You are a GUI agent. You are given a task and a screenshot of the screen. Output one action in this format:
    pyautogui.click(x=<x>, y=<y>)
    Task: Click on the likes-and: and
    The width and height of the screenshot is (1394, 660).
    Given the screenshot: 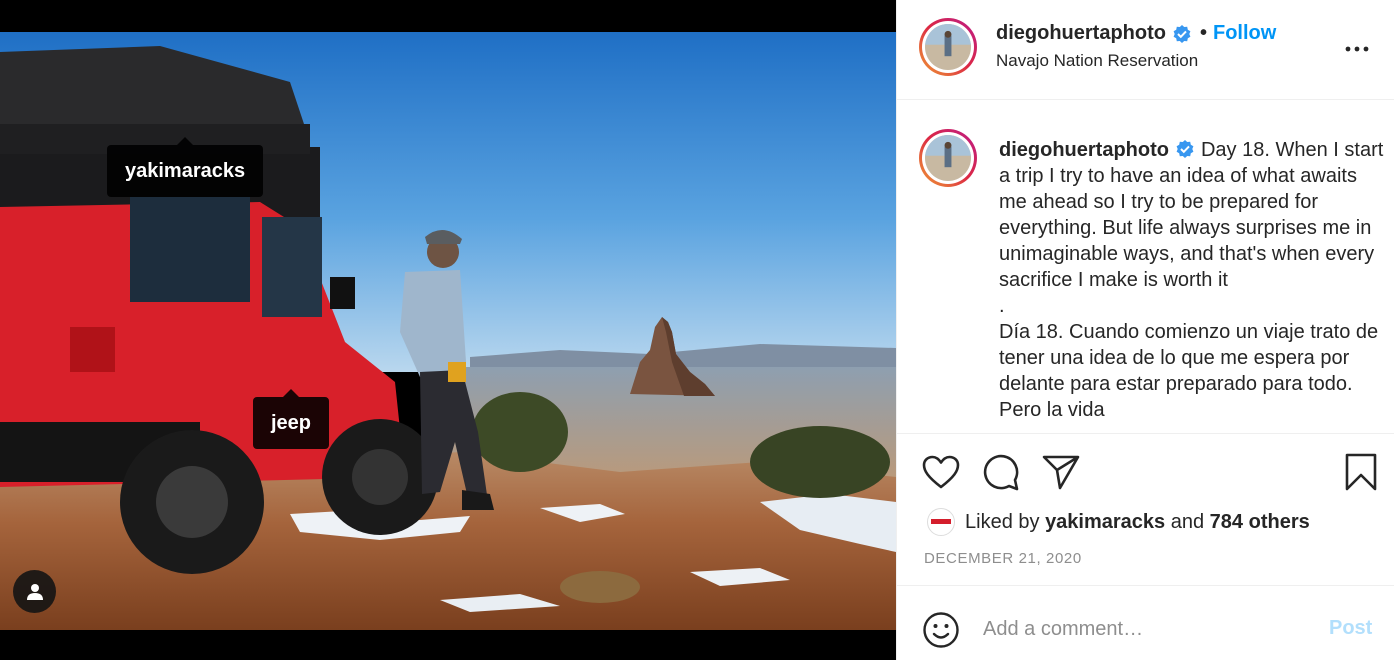 What is the action you would take?
    pyautogui.click(x=1187, y=521)
    